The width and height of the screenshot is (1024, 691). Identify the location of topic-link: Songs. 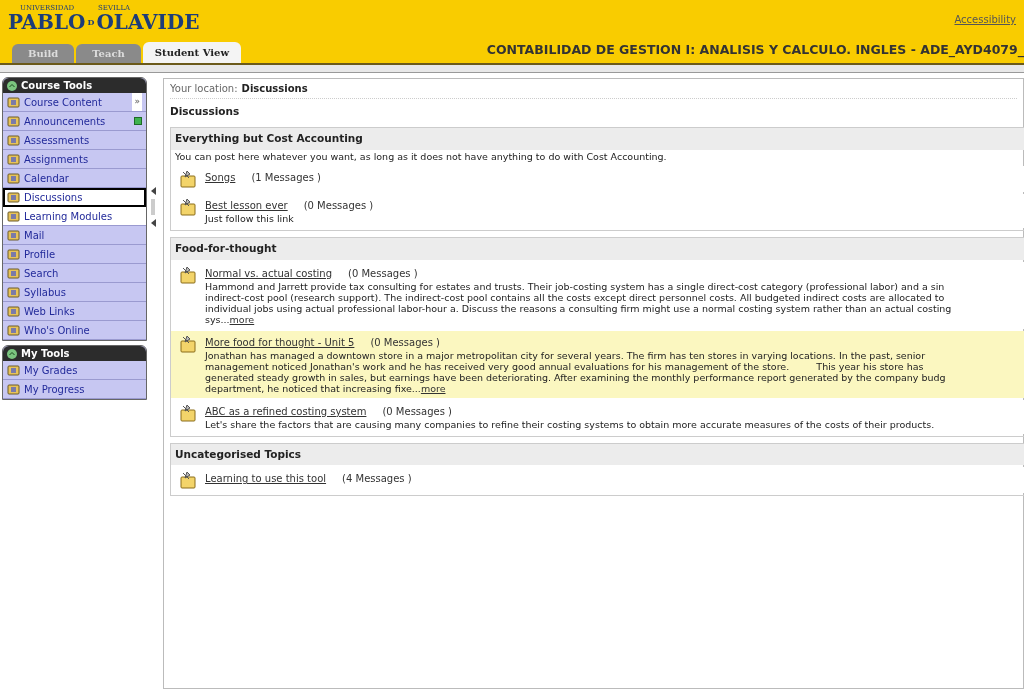
(220, 177).